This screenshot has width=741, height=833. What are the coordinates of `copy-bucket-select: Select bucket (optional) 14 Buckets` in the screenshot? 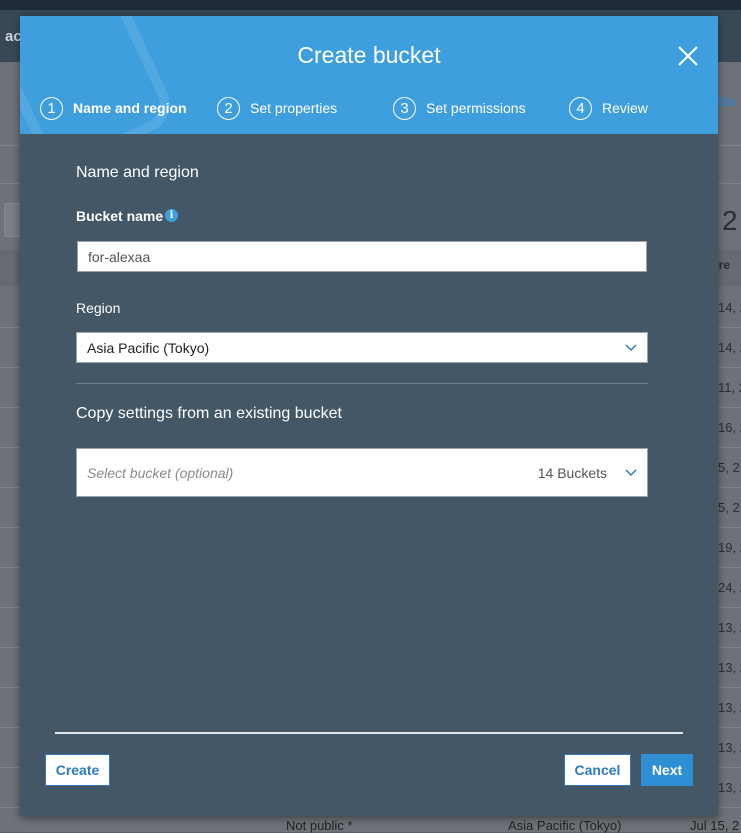 It's located at (362, 472).